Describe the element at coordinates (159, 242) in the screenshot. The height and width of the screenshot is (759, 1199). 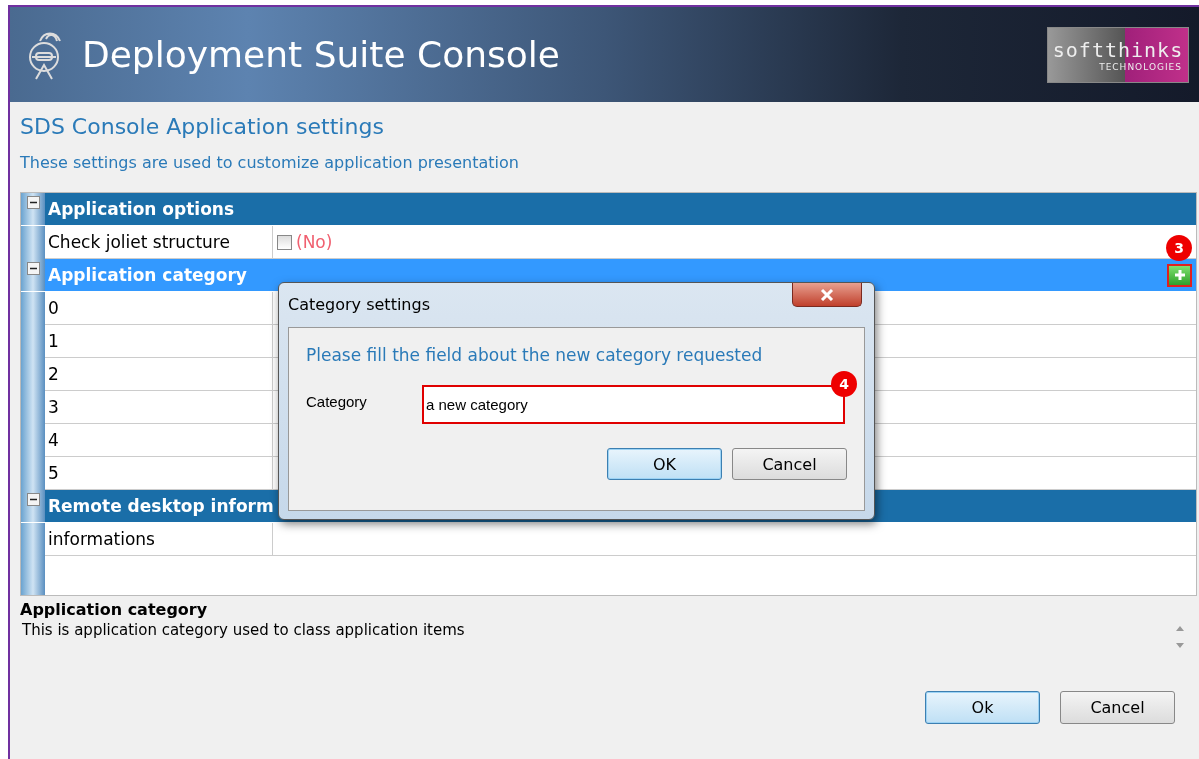
I see `property-name: Check joliet structure` at that location.